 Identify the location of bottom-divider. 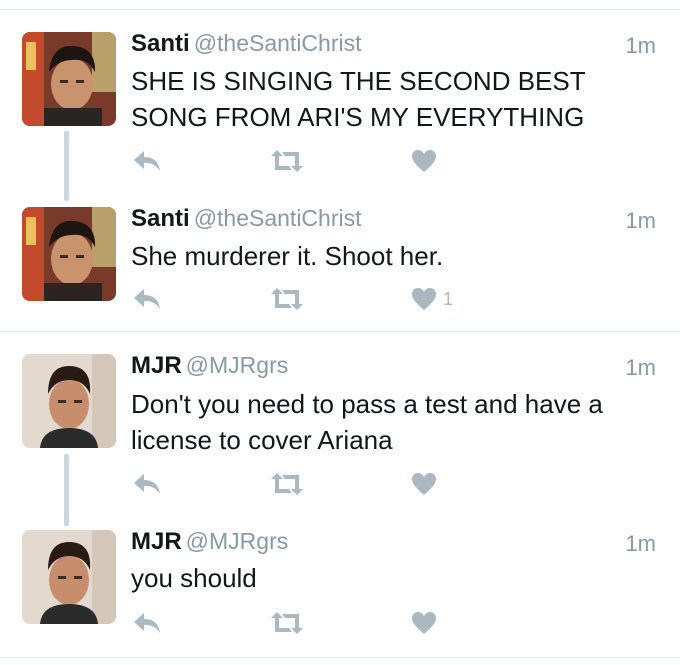
(340, 657).